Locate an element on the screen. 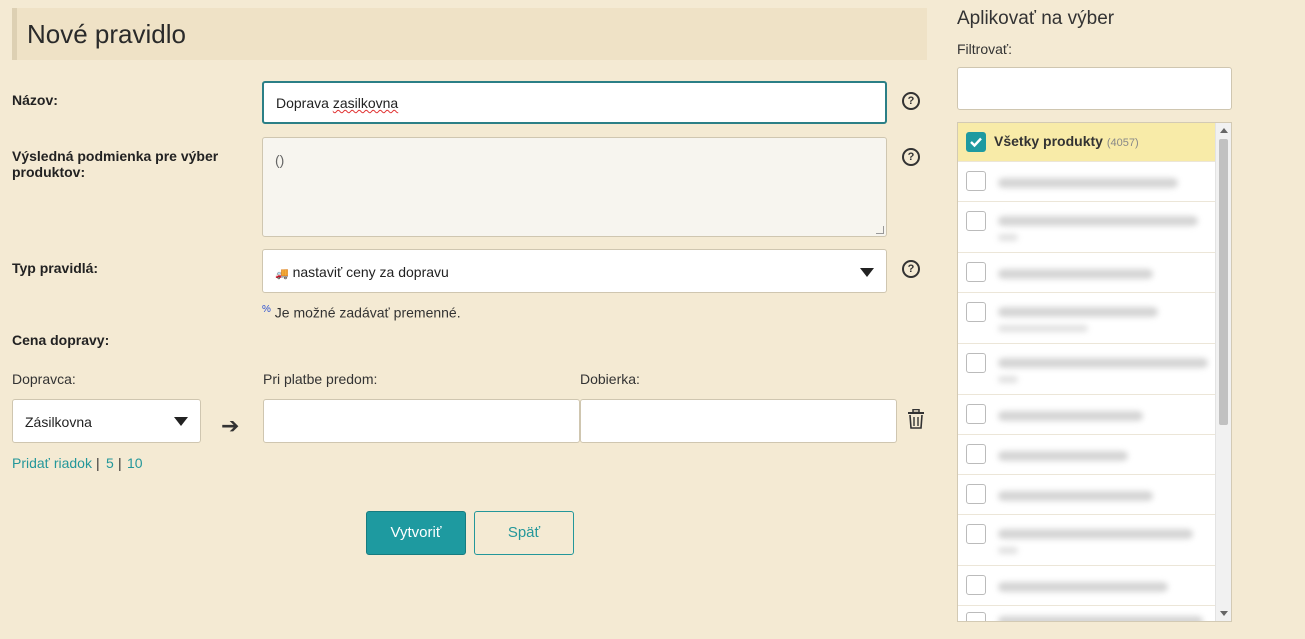 The width and height of the screenshot is (1305, 639). rule-type-label: Typ pravidlá: is located at coordinates (55, 268).